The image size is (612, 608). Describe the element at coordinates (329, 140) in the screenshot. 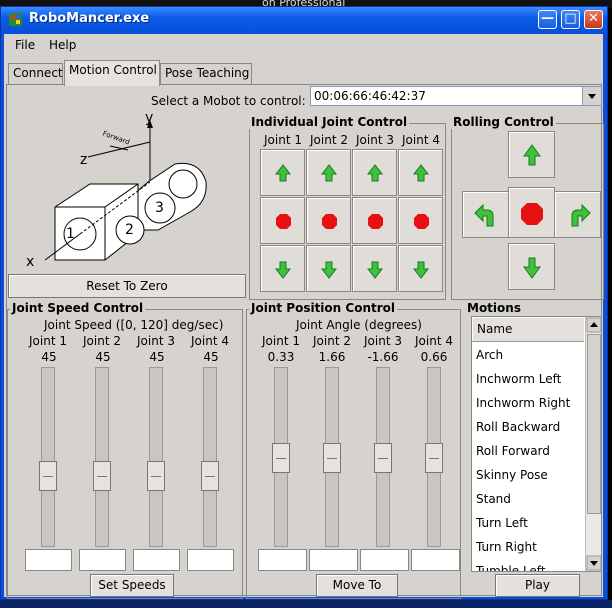

I see `ij-joint-2: Joint 2` at that location.